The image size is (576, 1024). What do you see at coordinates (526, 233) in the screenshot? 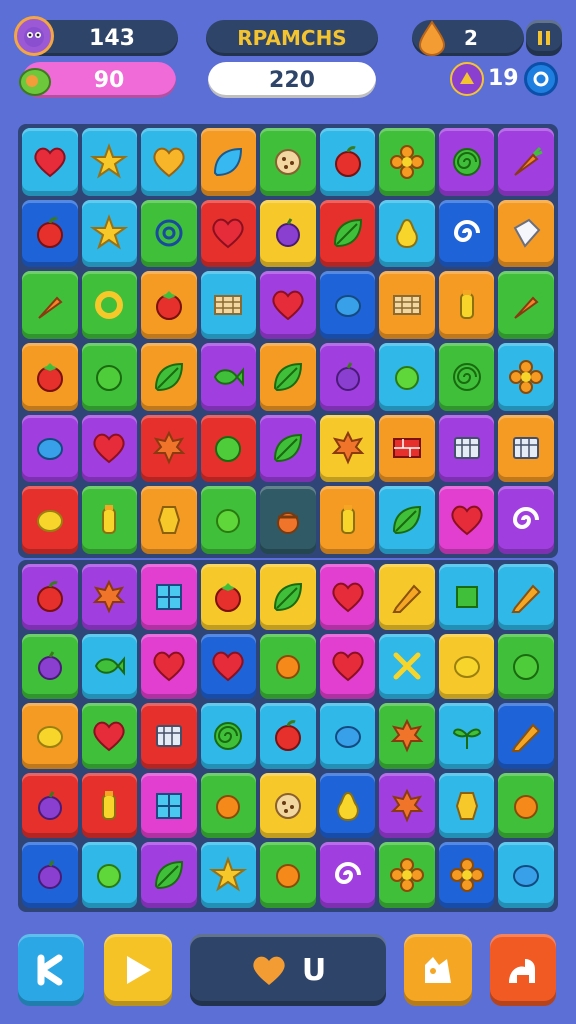
I see `tile-cube-white` at bounding box center [526, 233].